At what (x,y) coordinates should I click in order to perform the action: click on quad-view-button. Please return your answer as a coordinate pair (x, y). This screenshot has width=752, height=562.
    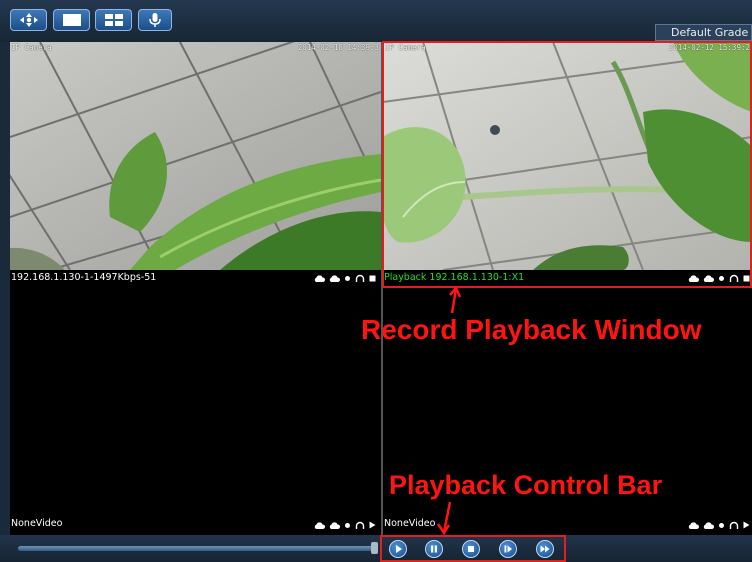
    Looking at the image, I should click on (113, 20).